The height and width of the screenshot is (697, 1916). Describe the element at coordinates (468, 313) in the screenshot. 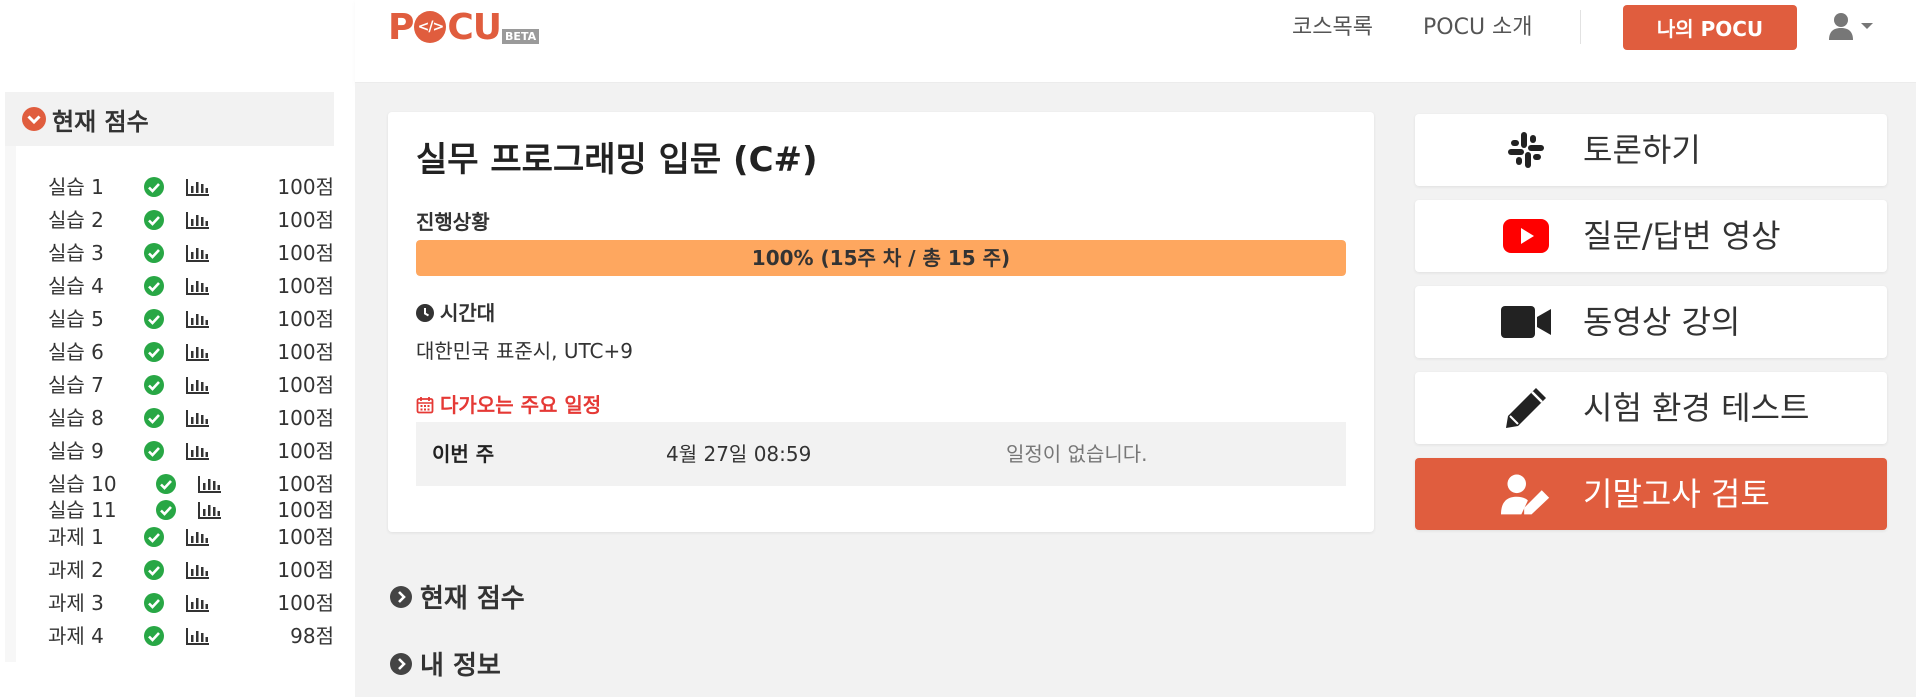

I see `timezone-label-text: 시간대` at that location.